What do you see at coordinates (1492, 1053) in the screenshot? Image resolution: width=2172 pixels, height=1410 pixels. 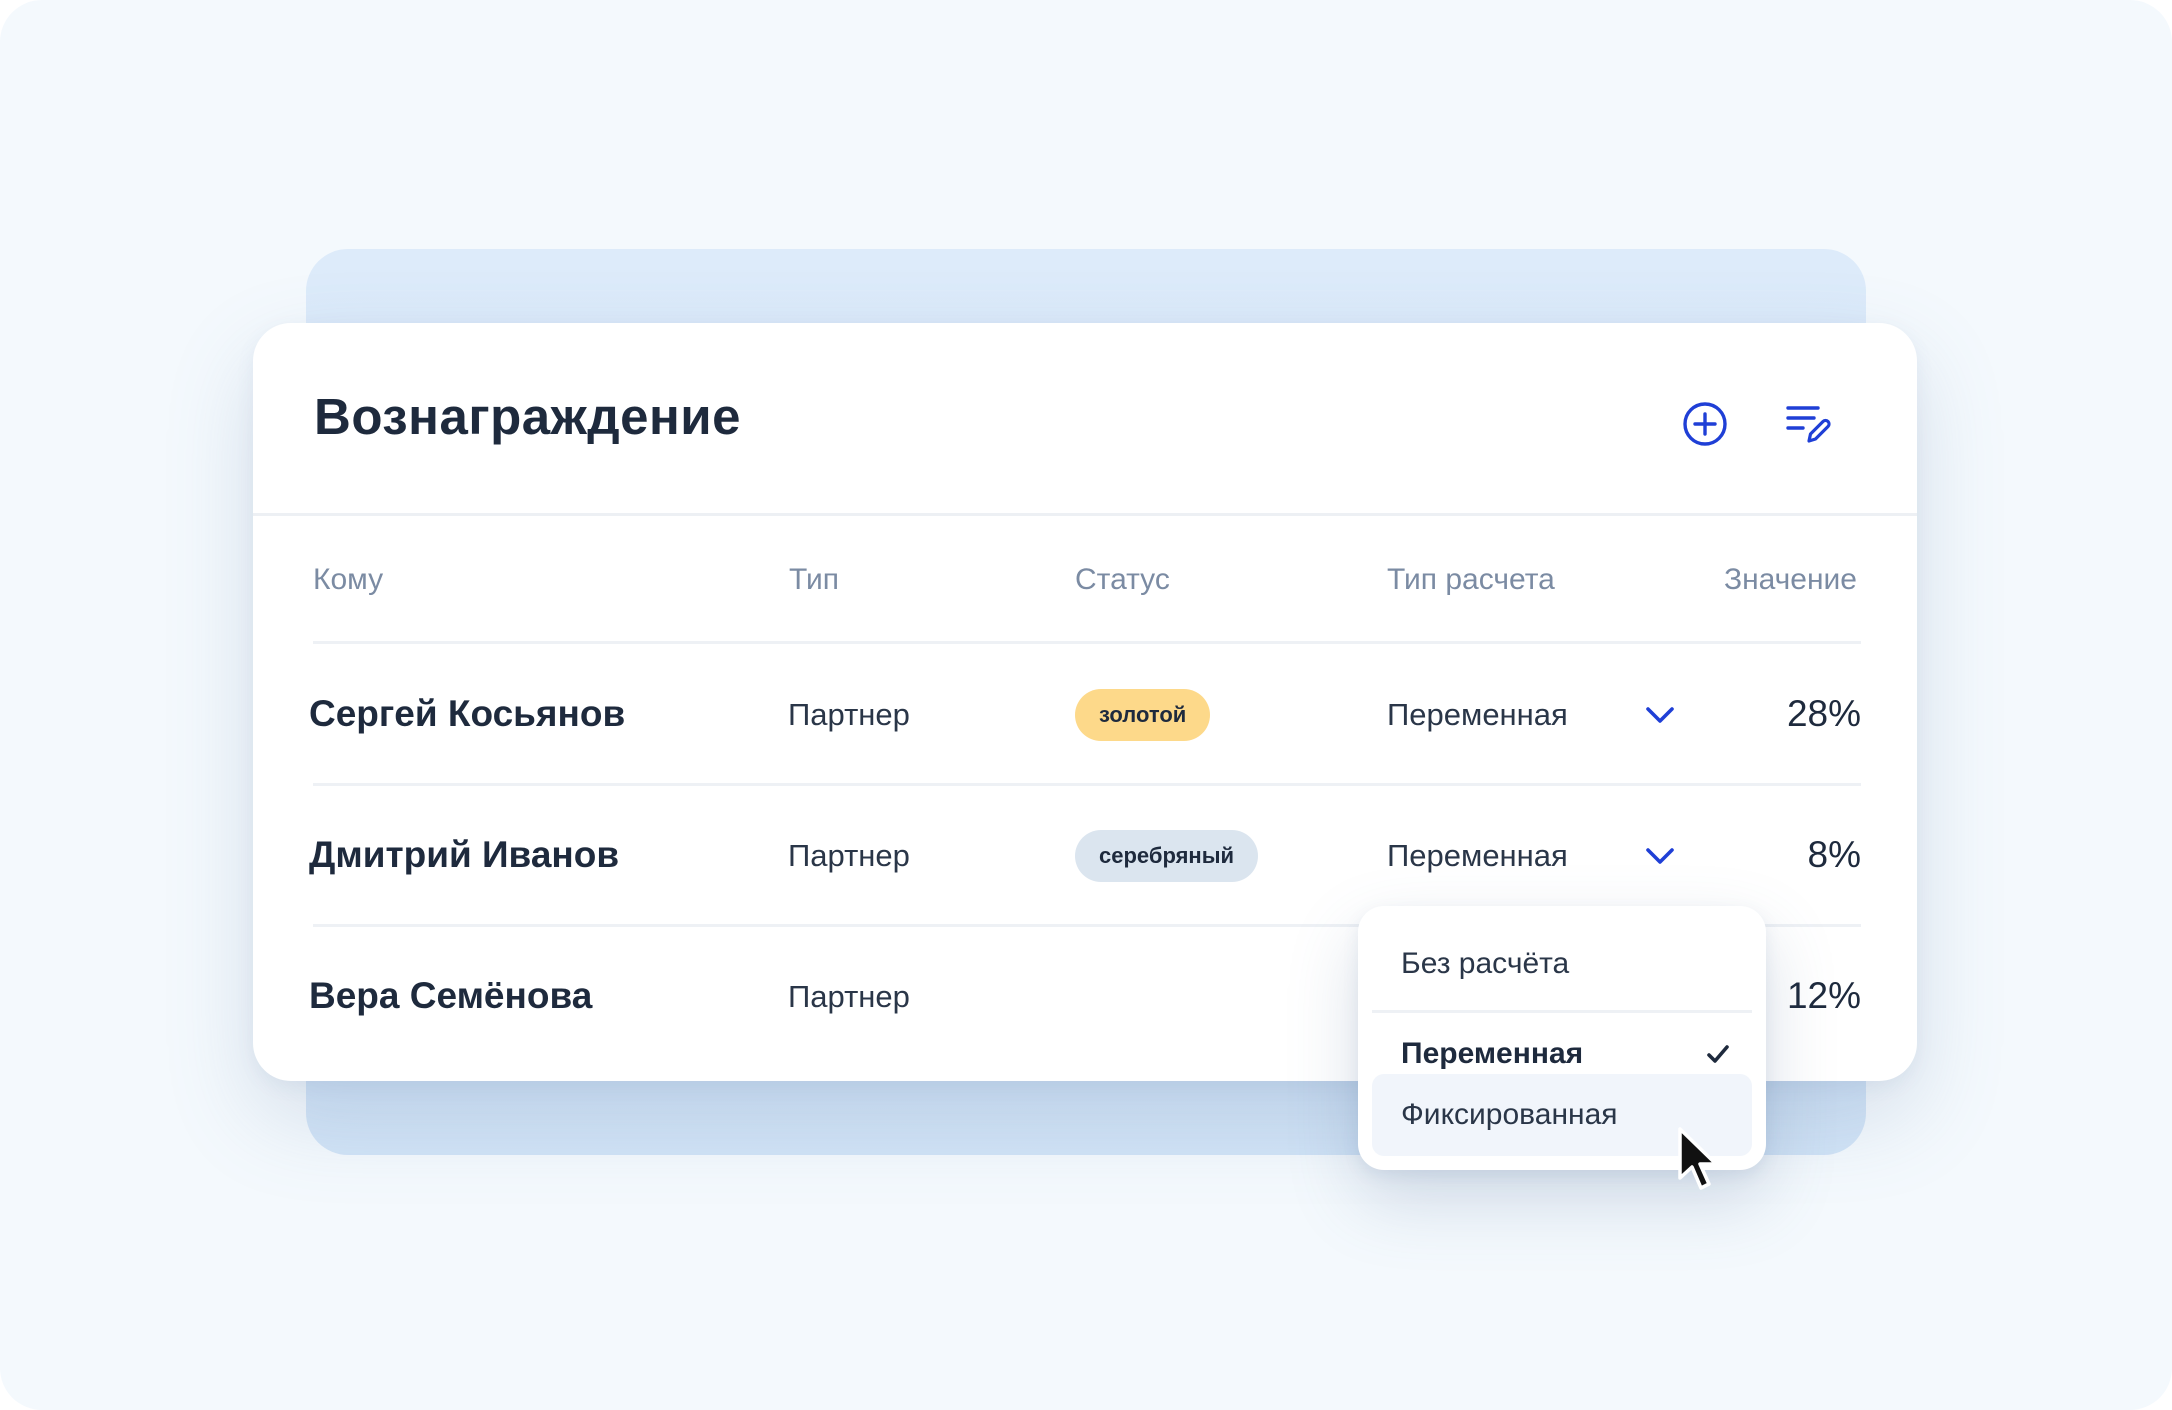 I see `dropdown-option-label: Переменная` at bounding box center [1492, 1053].